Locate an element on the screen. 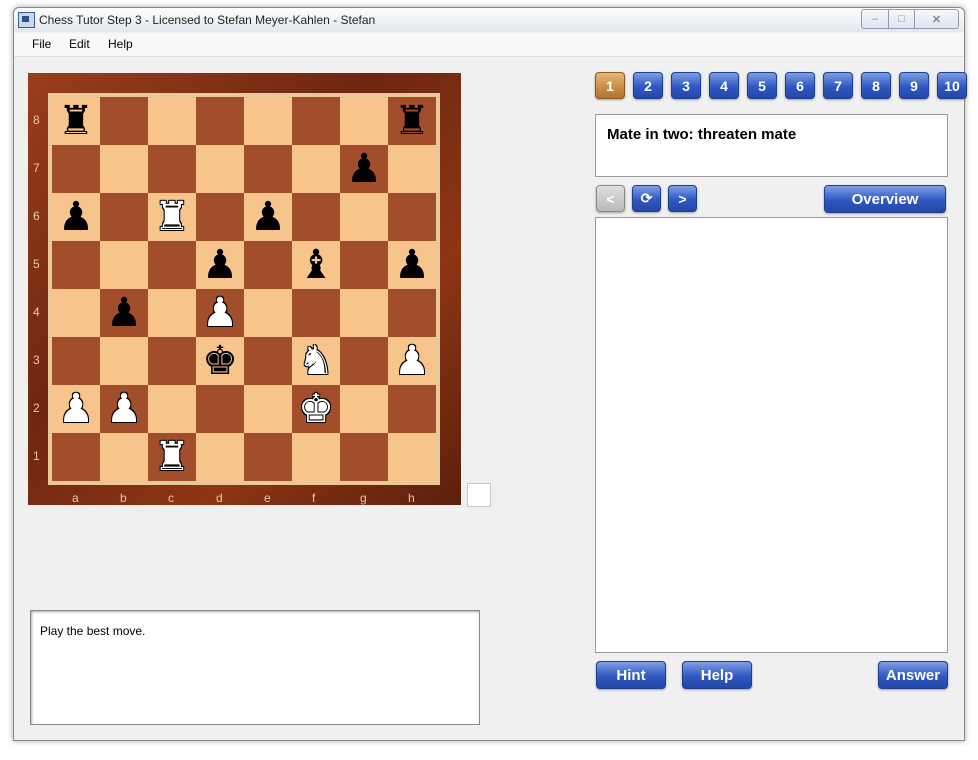 The width and height of the screenshot is (978, 760). exercise-tab-7: 7 is located at coordinates (838, 85).